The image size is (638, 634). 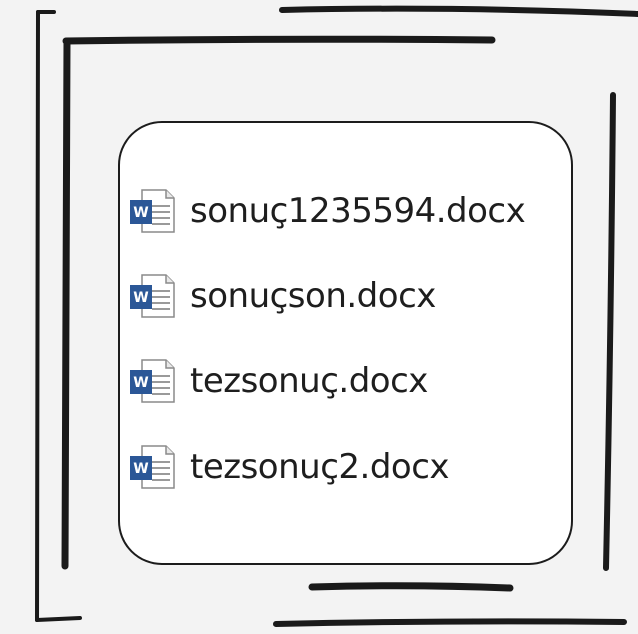 I want to click on file-name: tezsonuç2.docx, so click(x=320, y=467).